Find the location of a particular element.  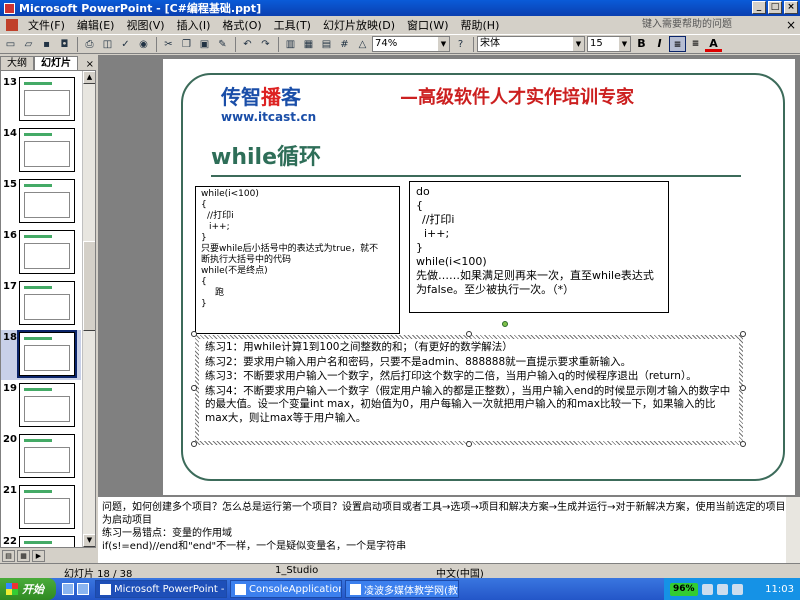

document-icon is located at coordinates (12, 25).